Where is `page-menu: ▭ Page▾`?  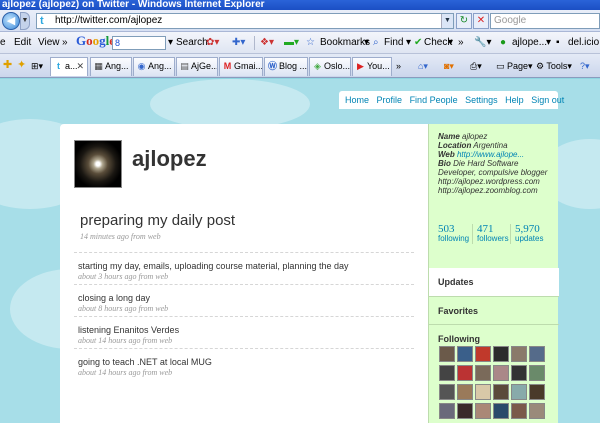
page-menu: ▭ Page▾ is located at coordinates (514, 66).